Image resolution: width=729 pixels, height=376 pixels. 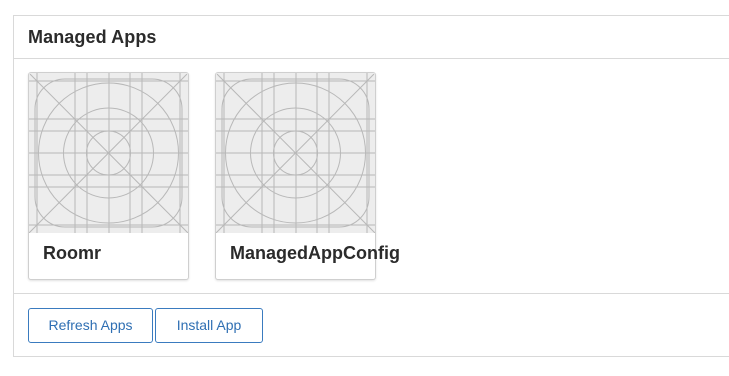 I want to click on panel-title: Managed Apps, so click(x=92, y=37).